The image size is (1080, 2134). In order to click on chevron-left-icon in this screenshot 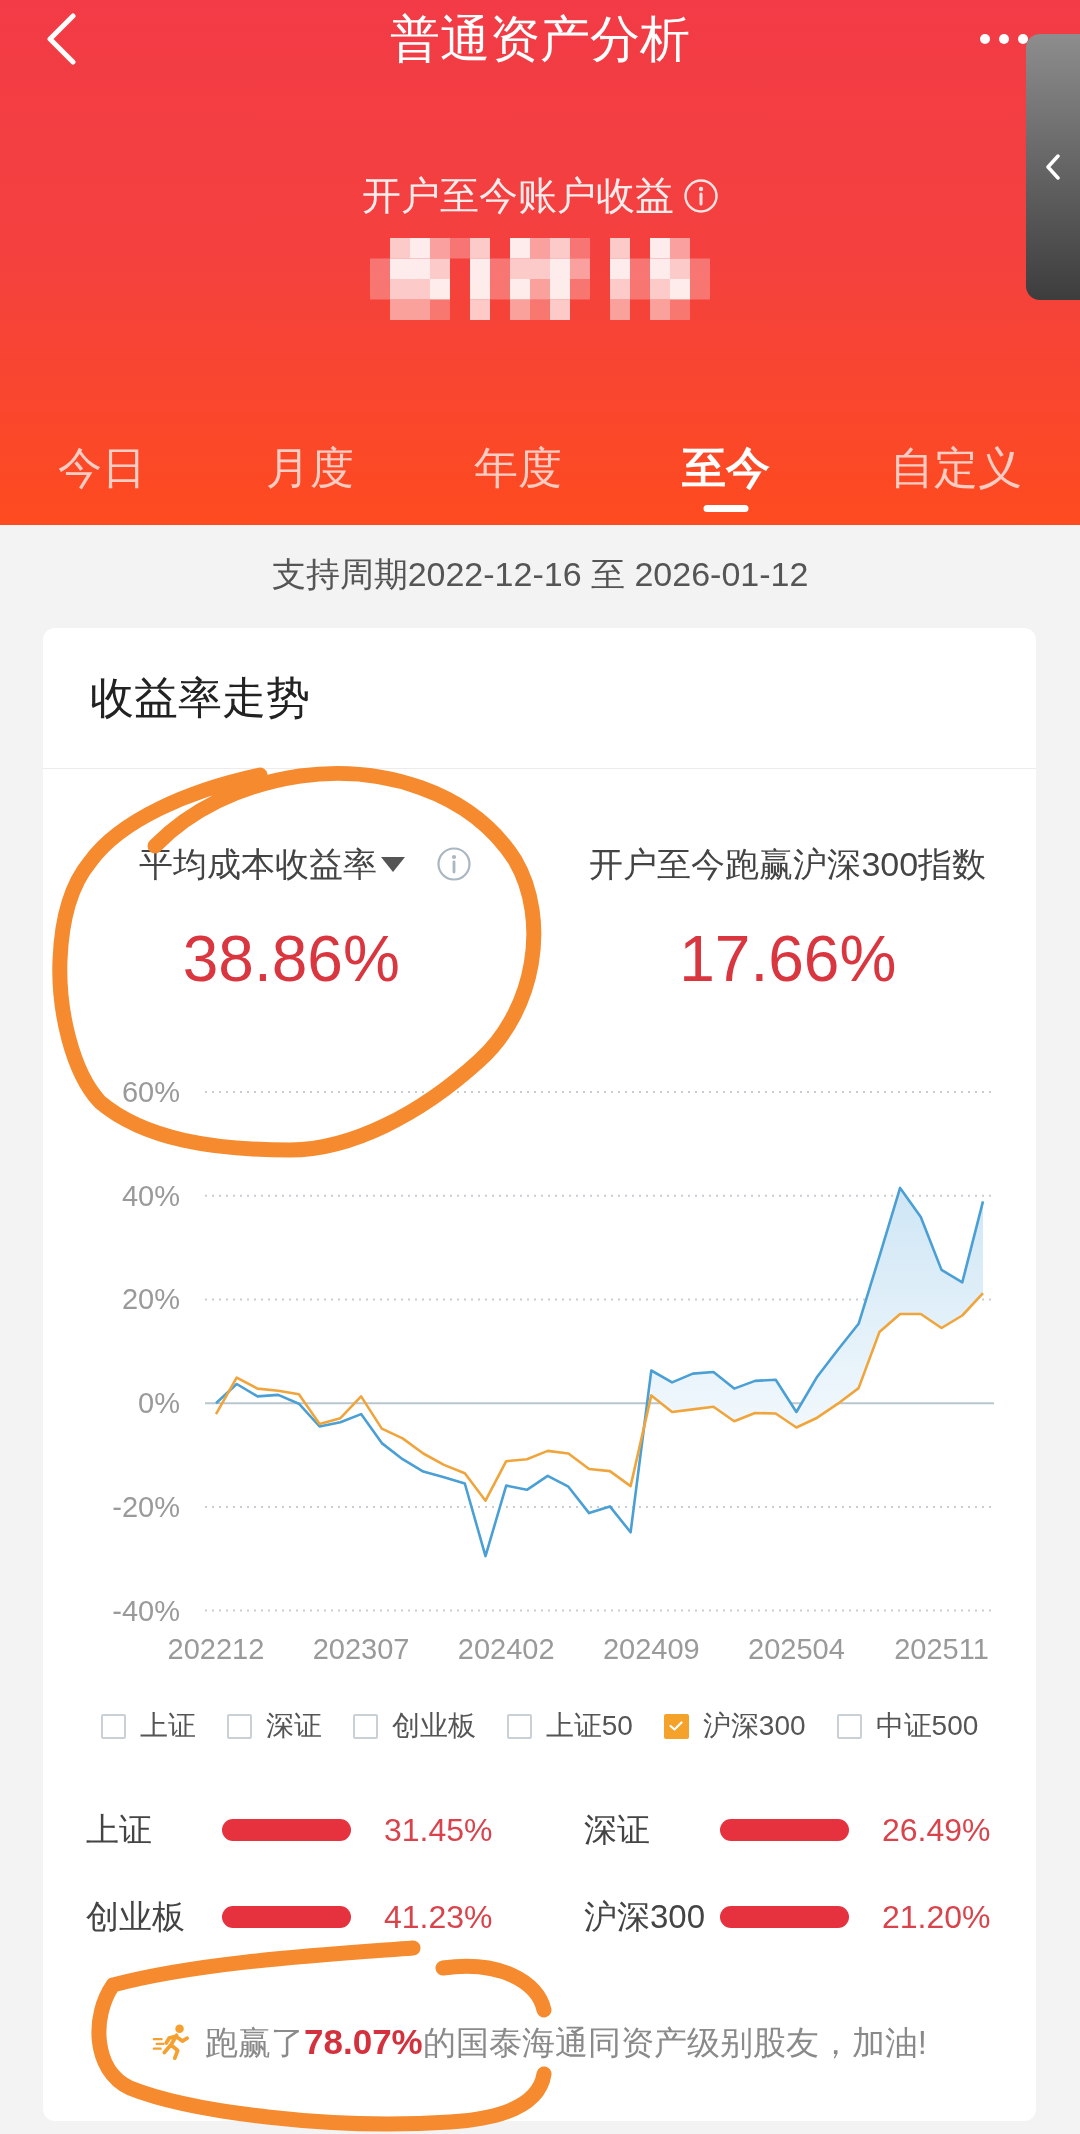, I will do `click(1053, 167)`.